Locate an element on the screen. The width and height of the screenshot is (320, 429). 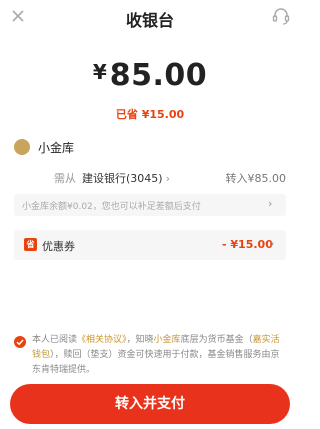
amount-value: 85.00 is located at coordinates (158, 75).